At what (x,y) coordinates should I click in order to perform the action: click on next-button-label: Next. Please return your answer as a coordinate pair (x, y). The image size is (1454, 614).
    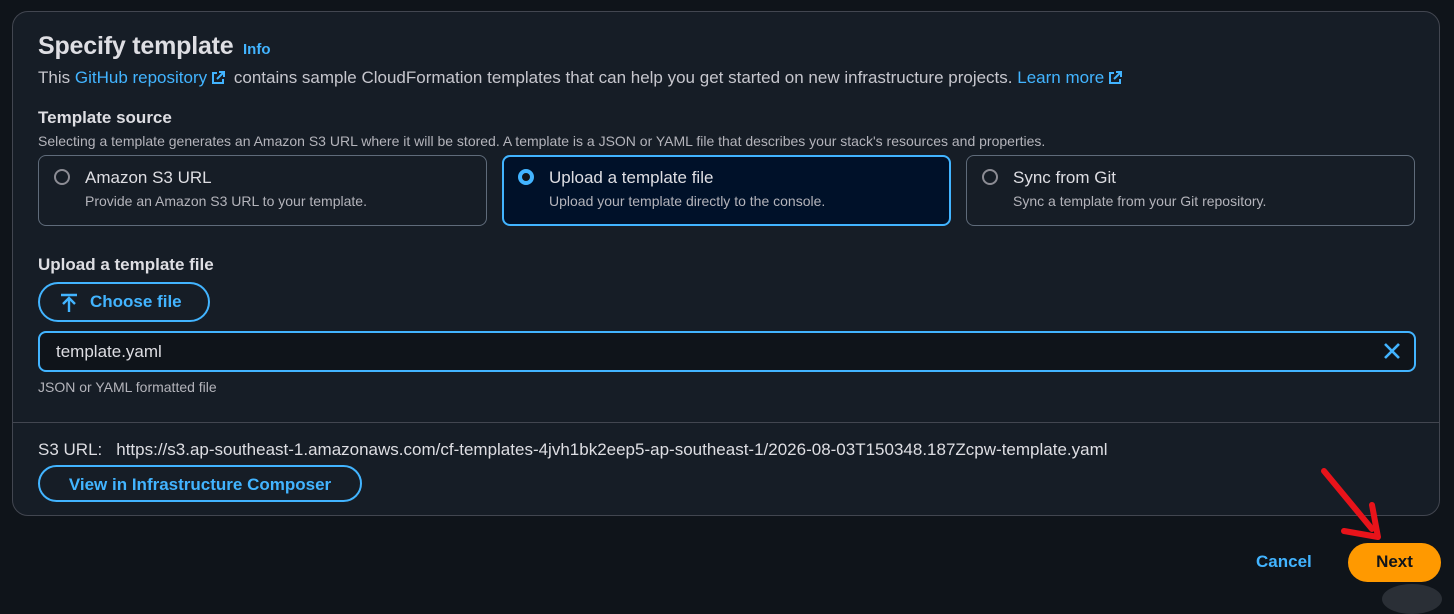
    Looking at the image, I should click on (1394, 561).